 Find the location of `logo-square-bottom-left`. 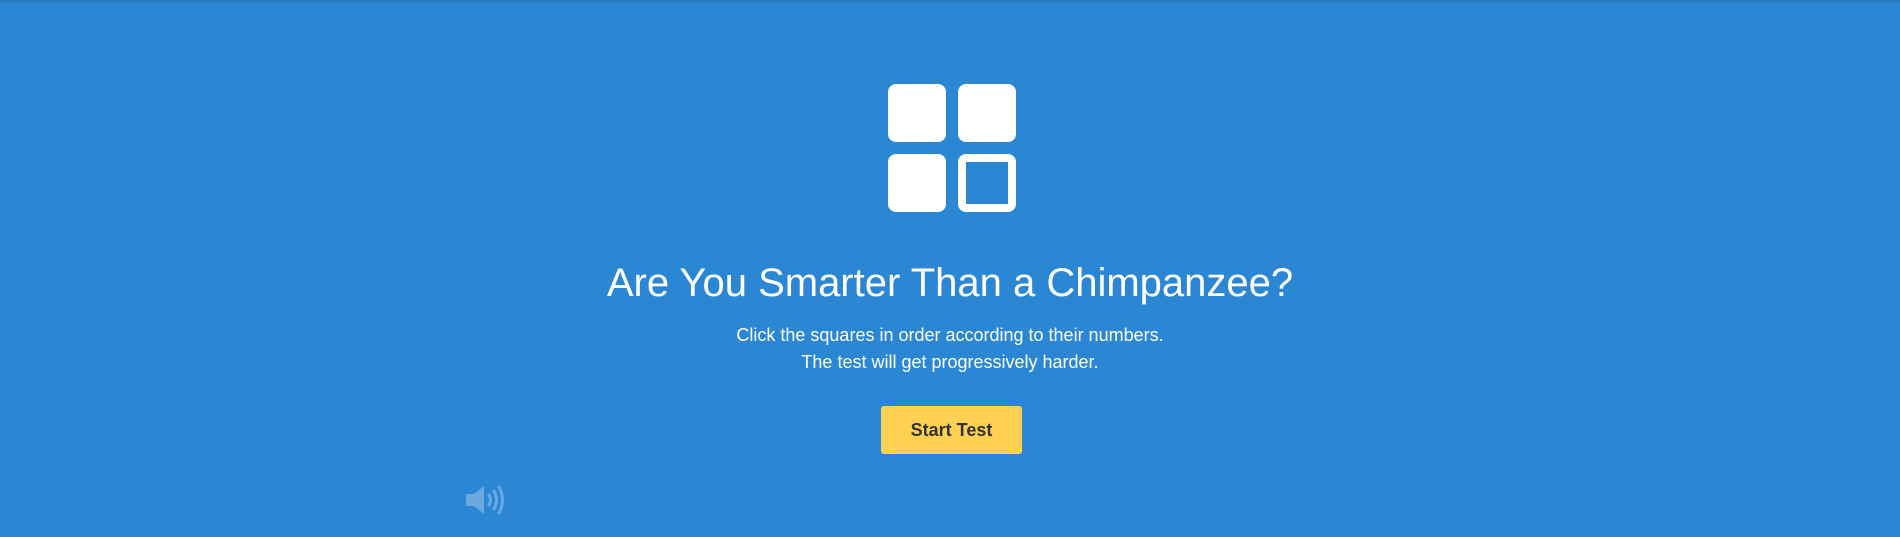

logo-square-bottom-left is located at coordinates (917, 183).